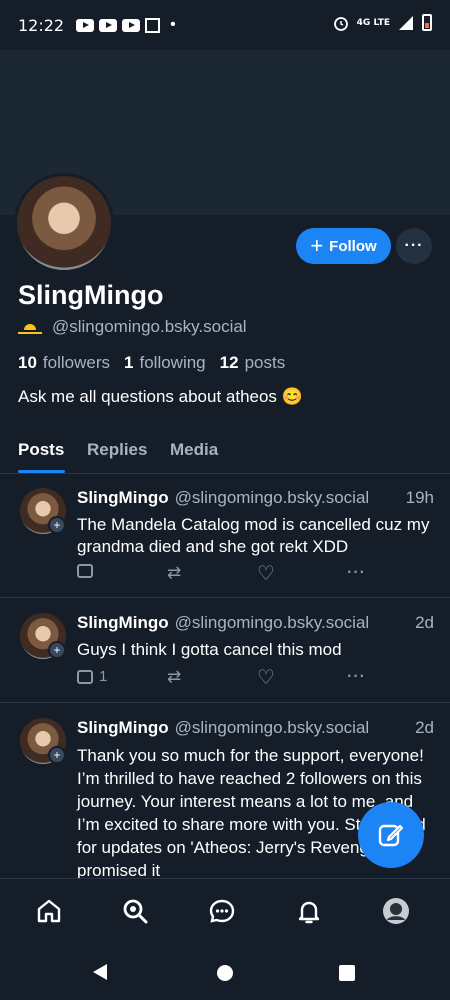  Describe the element at coordinates (373, 22) in the screenshot. I see `network-label: 4G LTE` at that location.